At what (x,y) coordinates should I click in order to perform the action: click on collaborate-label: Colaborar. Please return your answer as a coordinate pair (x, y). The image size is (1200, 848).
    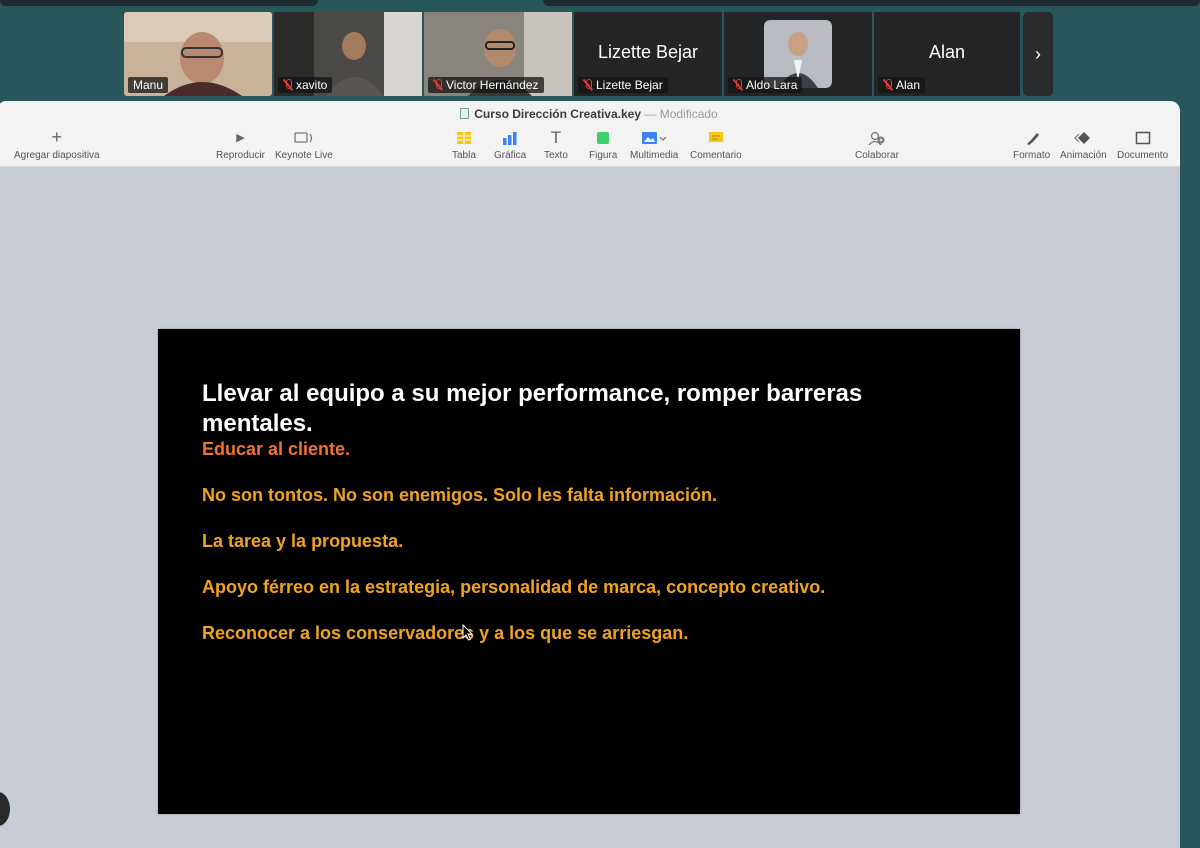
    Looking at the image, I should click on (877, 155).